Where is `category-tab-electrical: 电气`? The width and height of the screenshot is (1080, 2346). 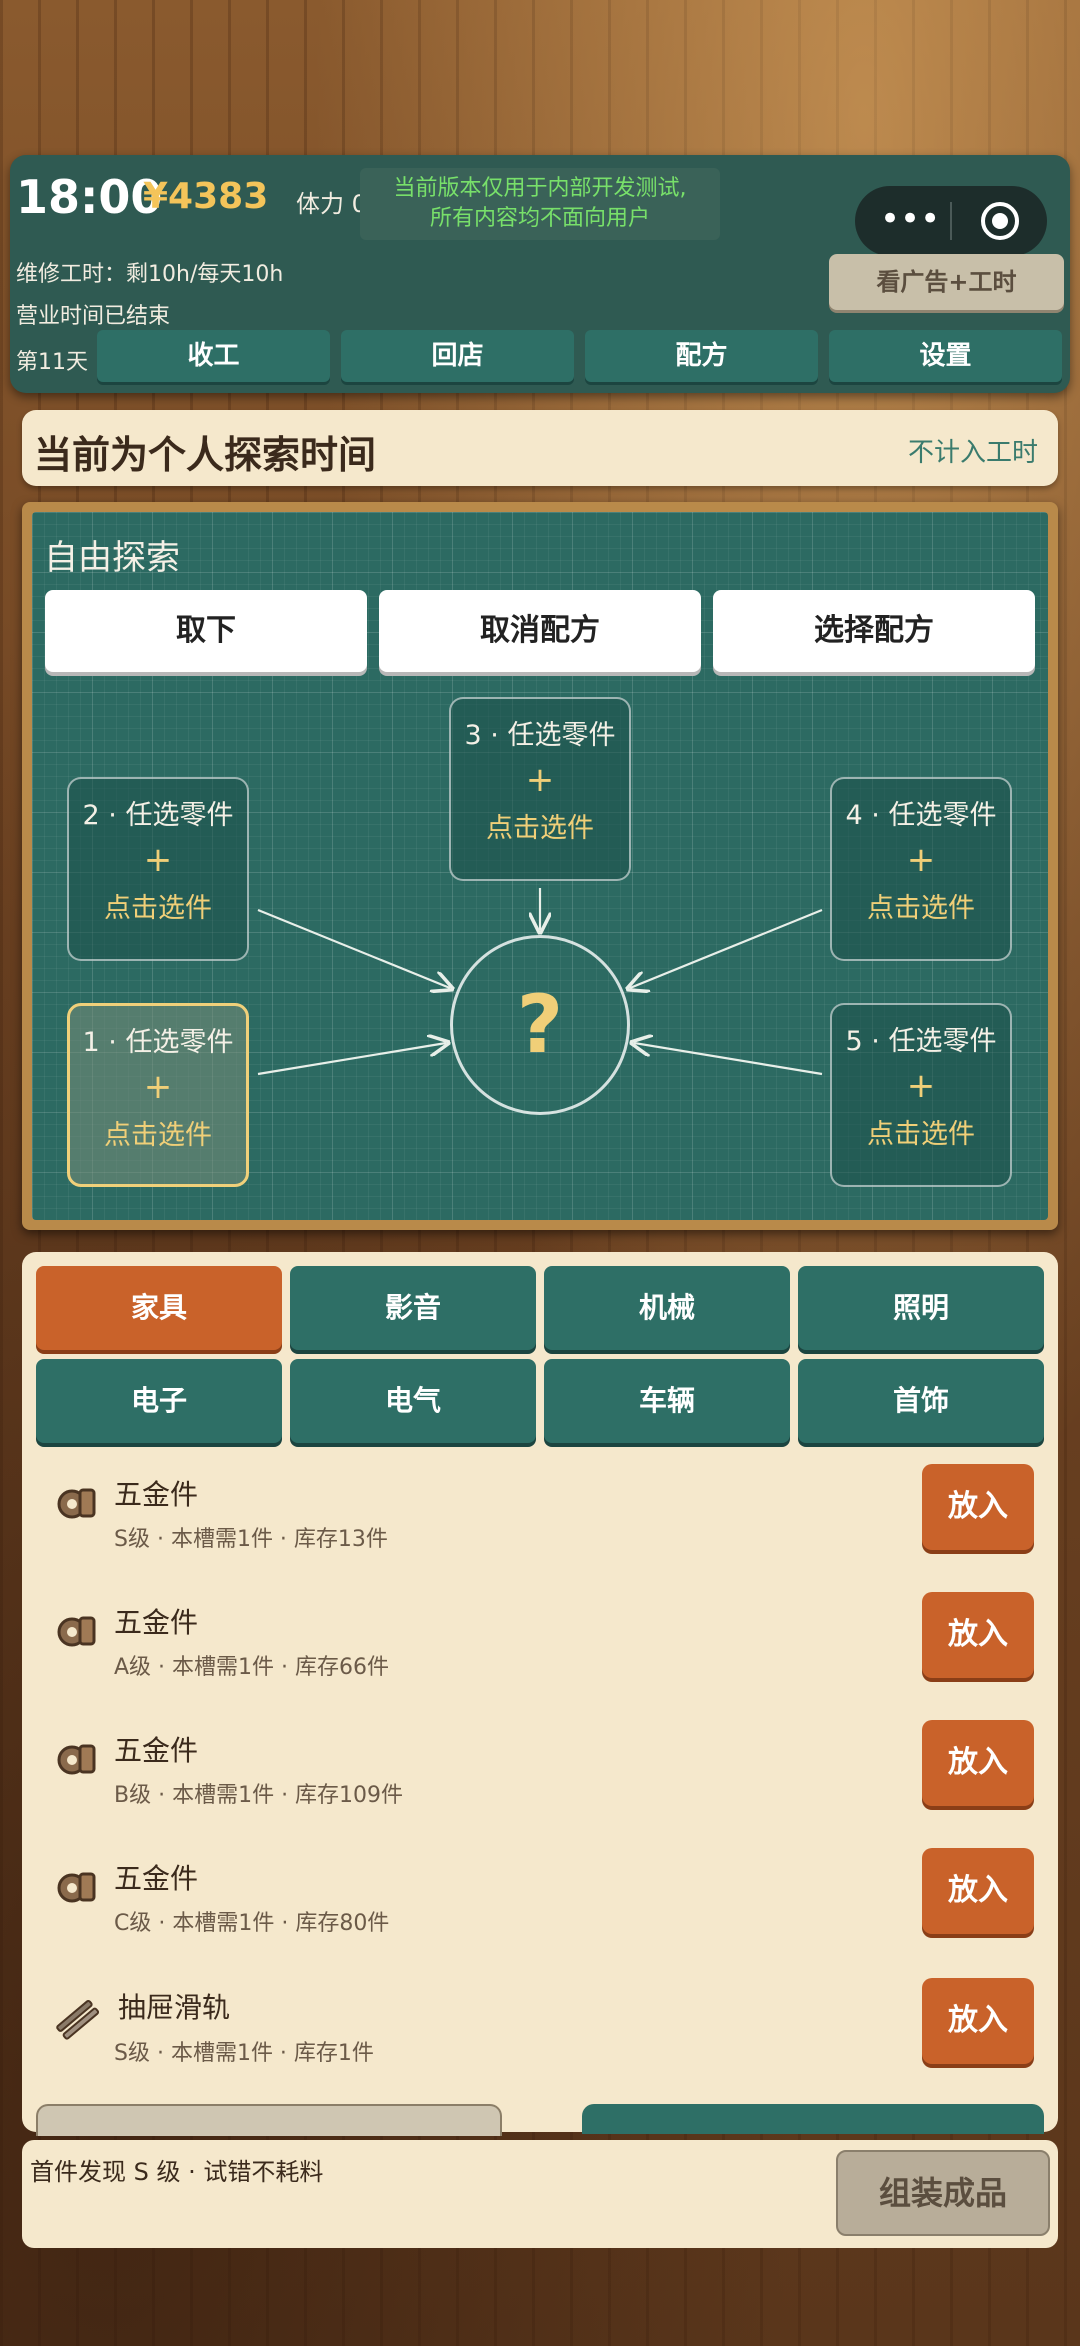 category-tab-electrical: 电气 is located at coordinates (413, 1401).